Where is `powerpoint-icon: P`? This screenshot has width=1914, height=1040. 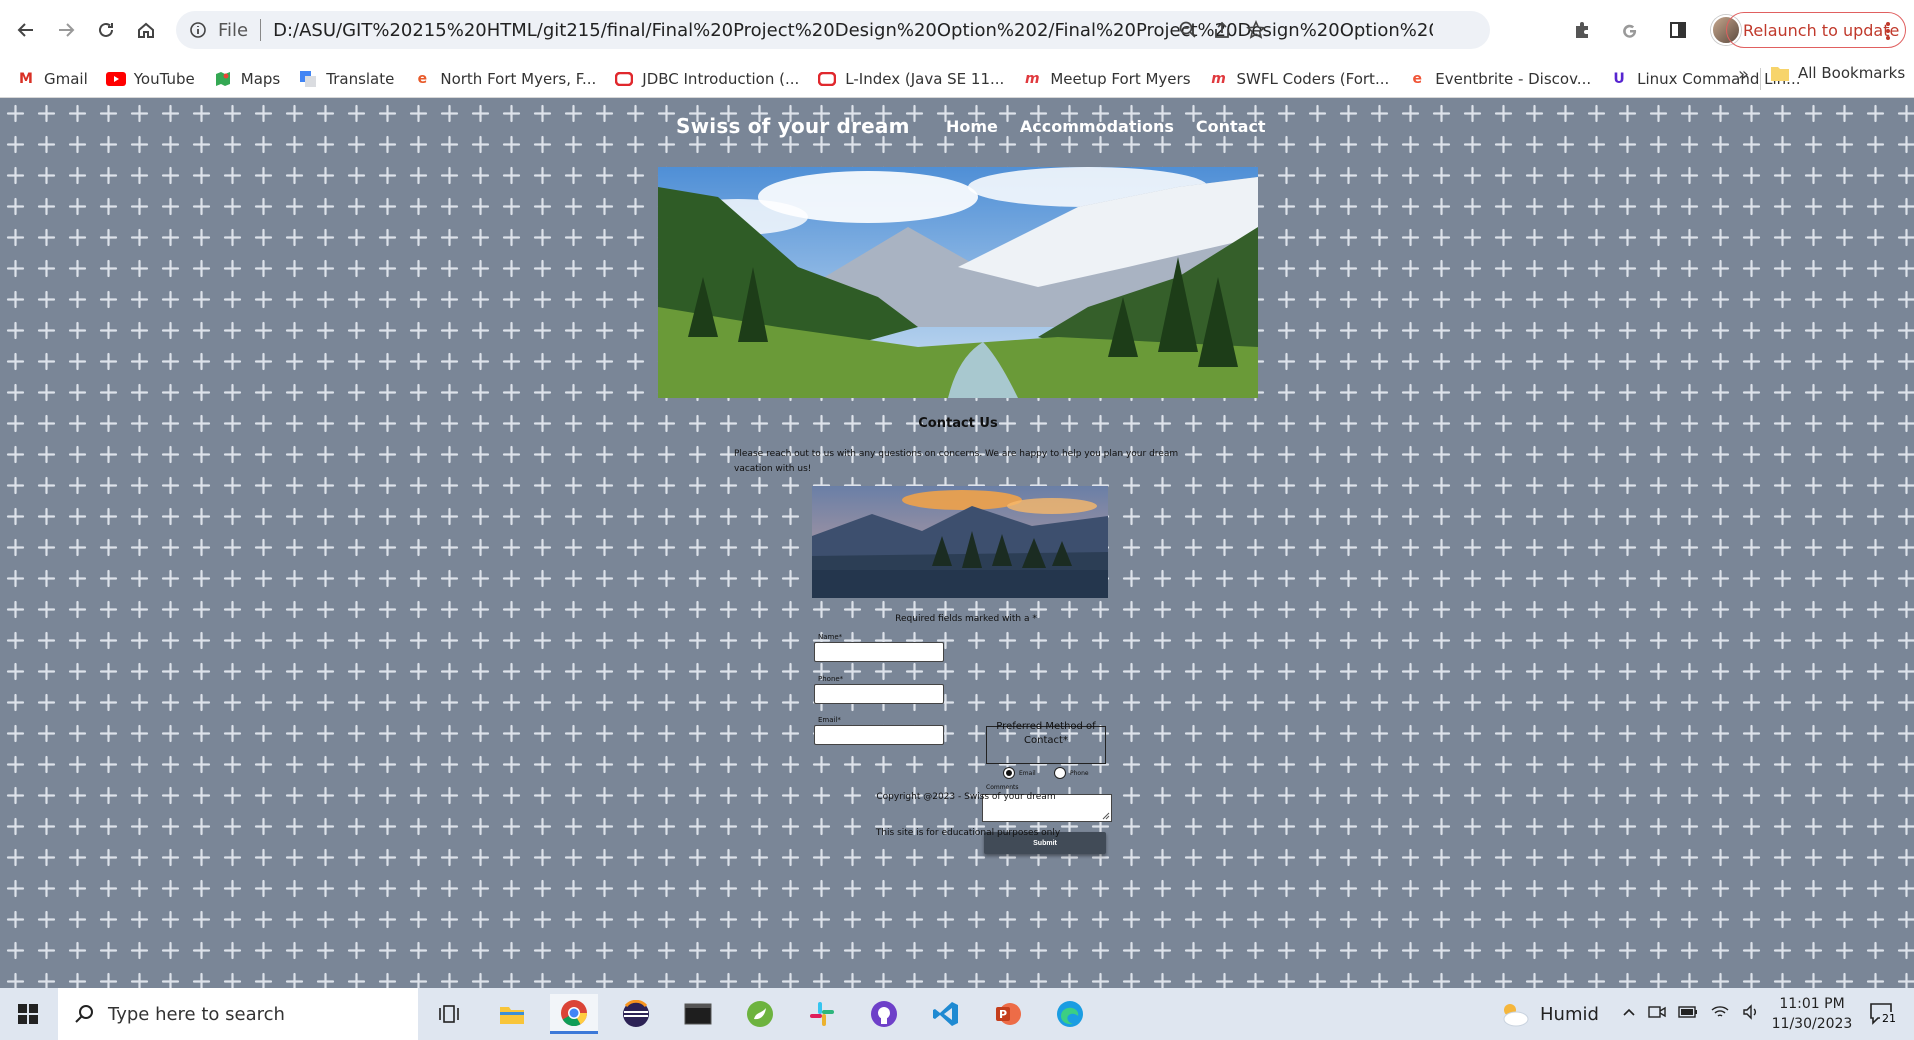 powerpoint-icon: P is located at coordinates (1008, 1014).